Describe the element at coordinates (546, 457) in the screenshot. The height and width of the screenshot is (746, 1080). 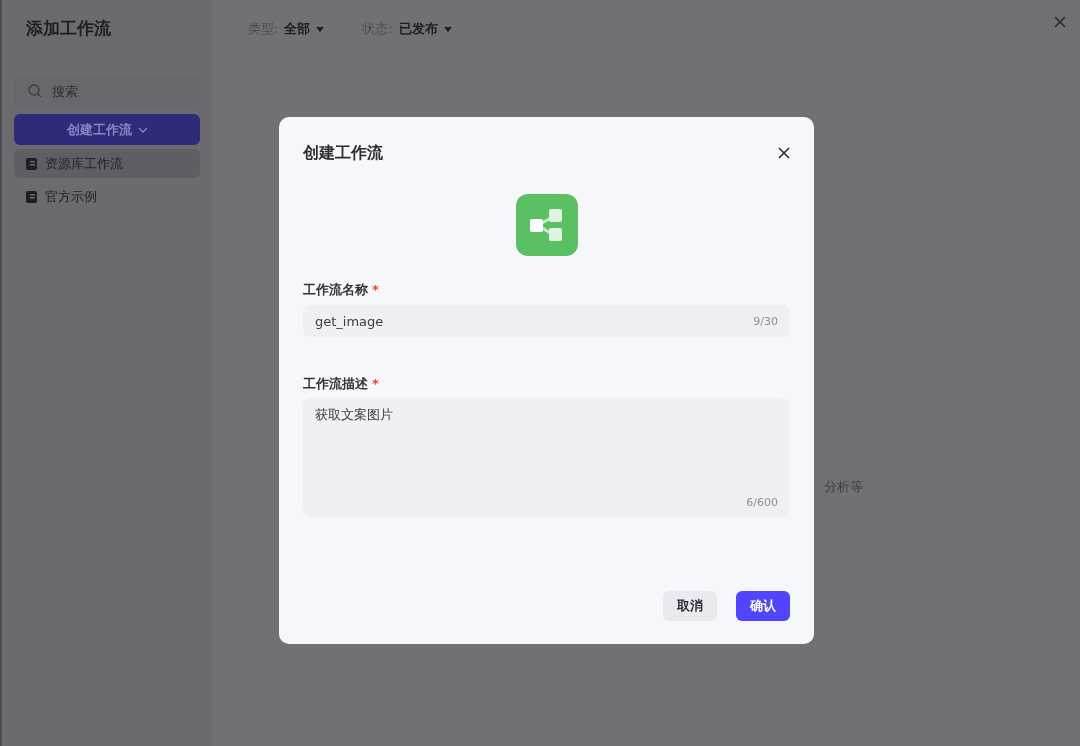
I see `description-field: 获取文案图片 6/600` at that location.